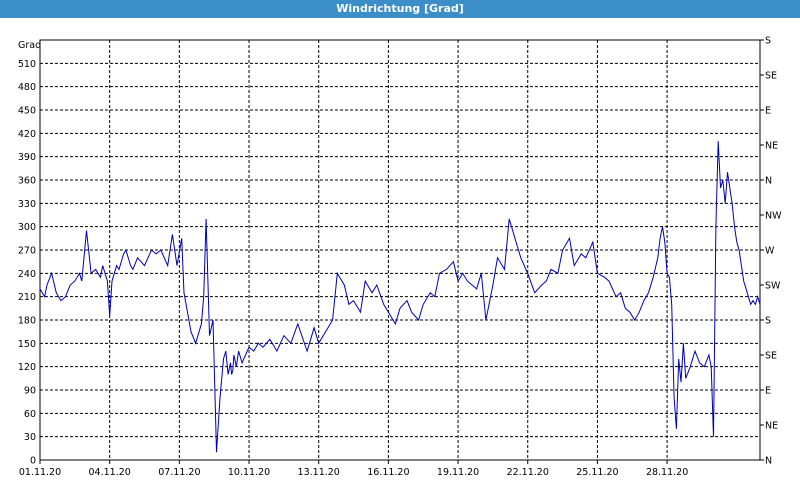 The width and height of the screenshot is (800, 500). I want to click on y-tick-label: 390, so click(27, 157).